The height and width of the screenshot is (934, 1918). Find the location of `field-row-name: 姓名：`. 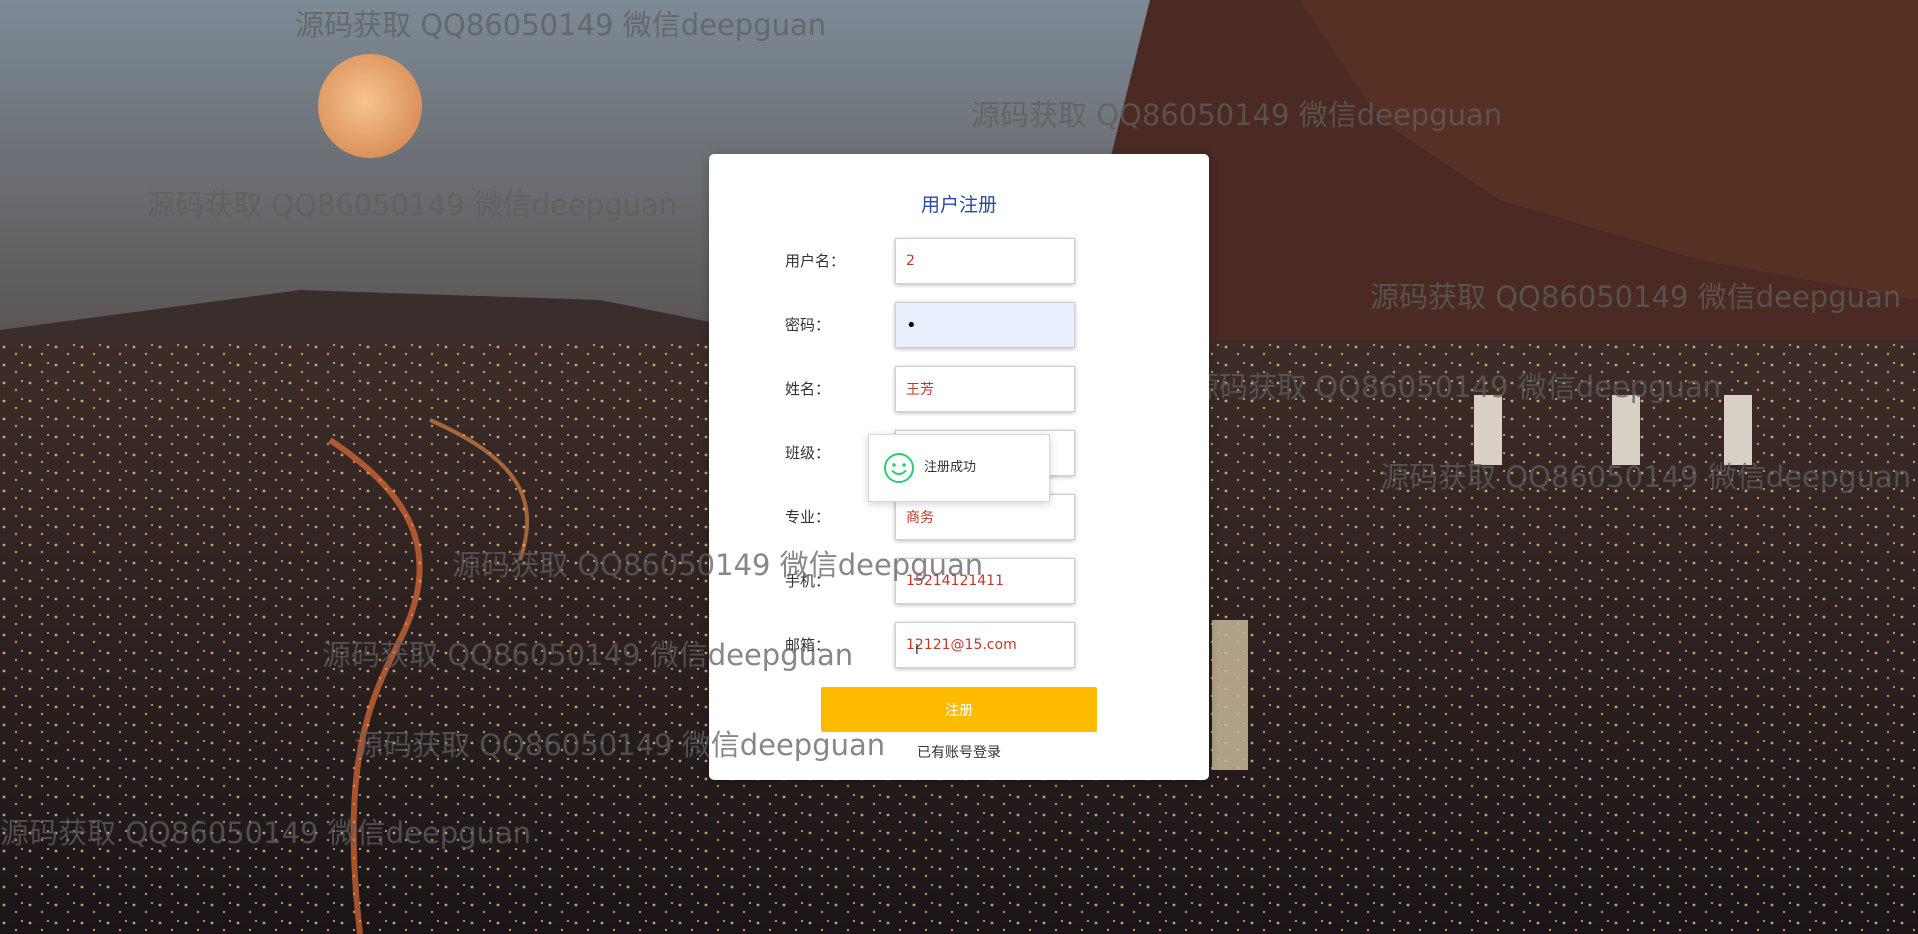

field-row-name: 姓名： is located at coordinates (959, 389).